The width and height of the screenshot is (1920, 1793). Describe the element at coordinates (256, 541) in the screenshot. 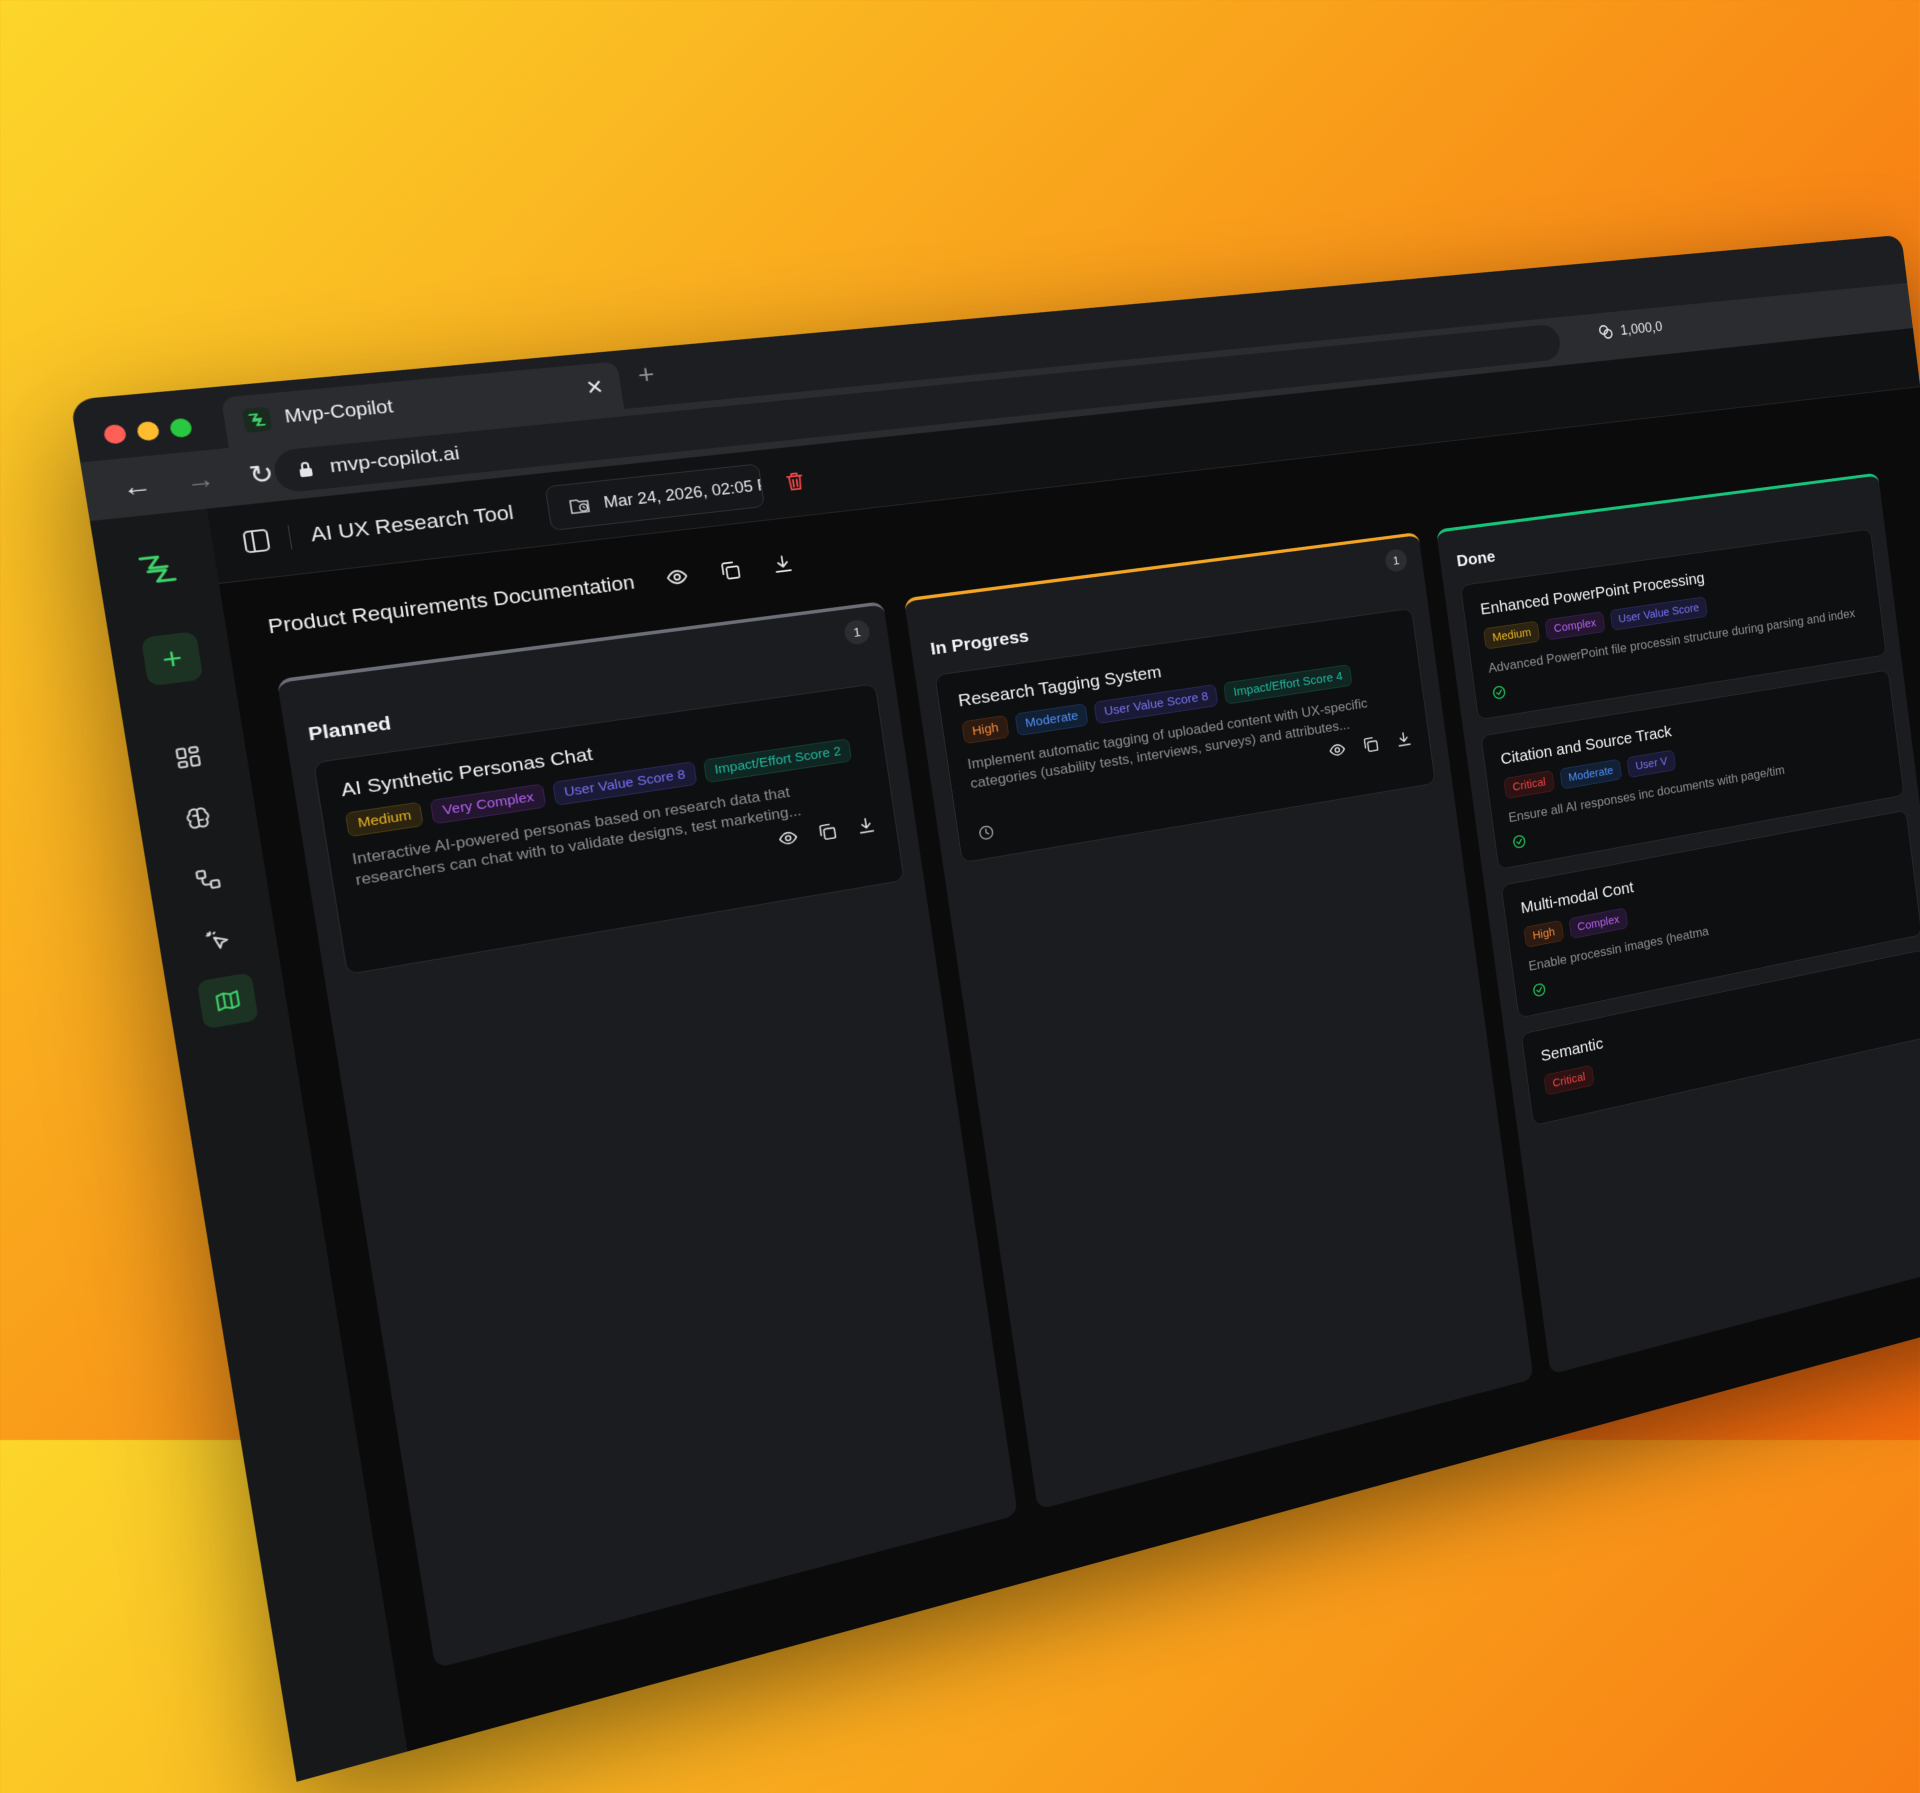

I see `sidebar-toggle-icon` at that location.